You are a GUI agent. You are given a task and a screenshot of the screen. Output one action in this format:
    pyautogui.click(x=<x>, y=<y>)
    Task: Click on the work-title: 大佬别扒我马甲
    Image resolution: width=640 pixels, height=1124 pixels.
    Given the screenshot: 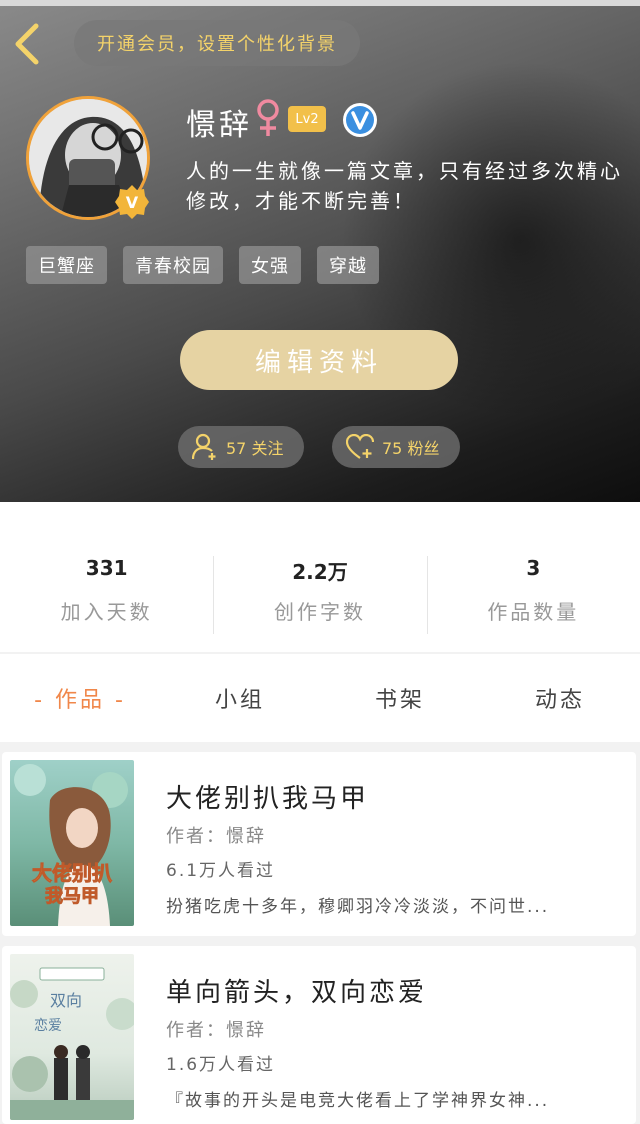 What is the action you would take?
    pyautogui.click(x=268, y=799)
    